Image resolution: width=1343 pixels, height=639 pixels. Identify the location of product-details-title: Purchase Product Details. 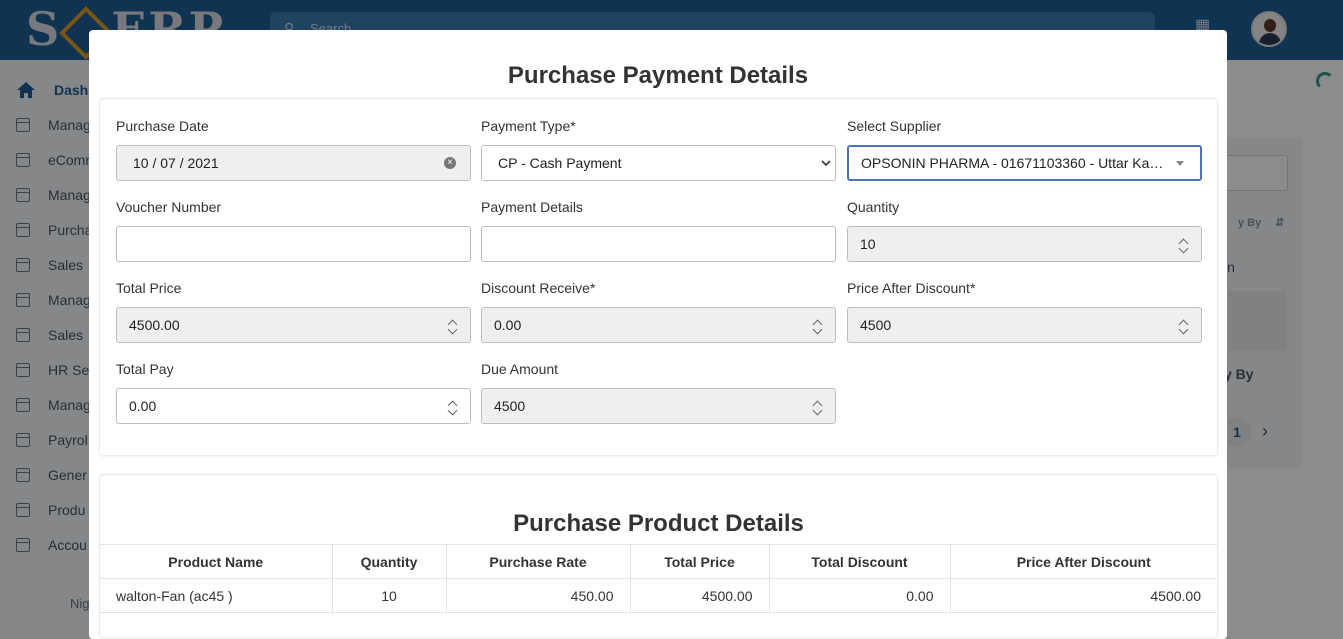
(658, 523).